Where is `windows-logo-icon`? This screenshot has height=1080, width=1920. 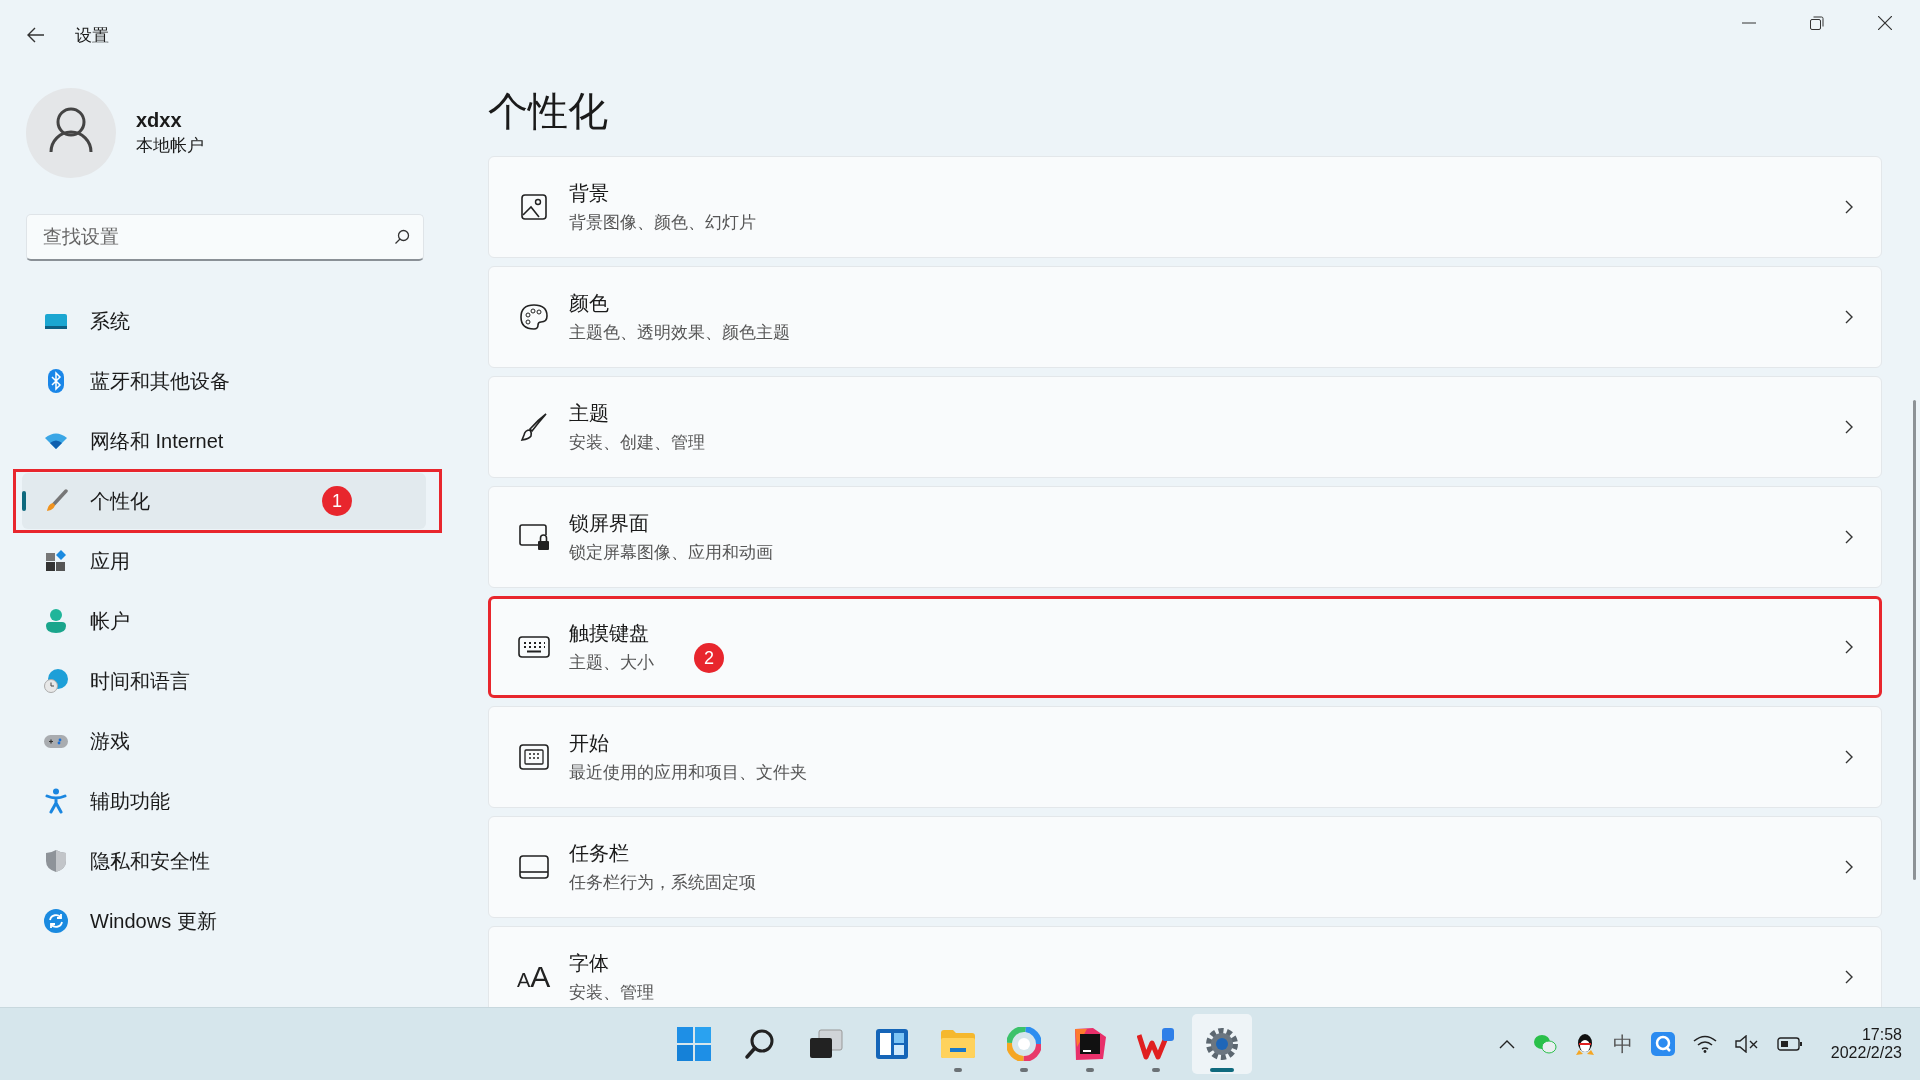
windows-logo-icon is located at coordinates (694, 1044).